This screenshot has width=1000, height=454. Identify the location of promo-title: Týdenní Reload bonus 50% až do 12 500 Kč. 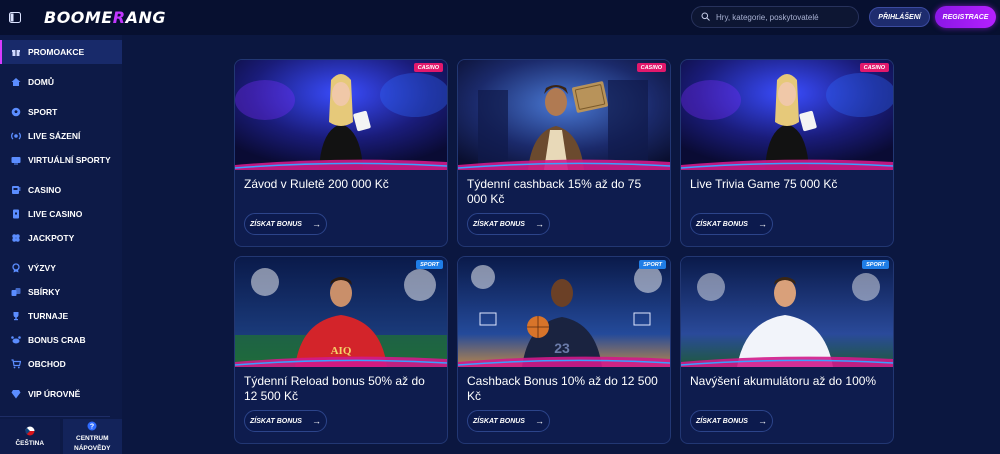
(334, 388).